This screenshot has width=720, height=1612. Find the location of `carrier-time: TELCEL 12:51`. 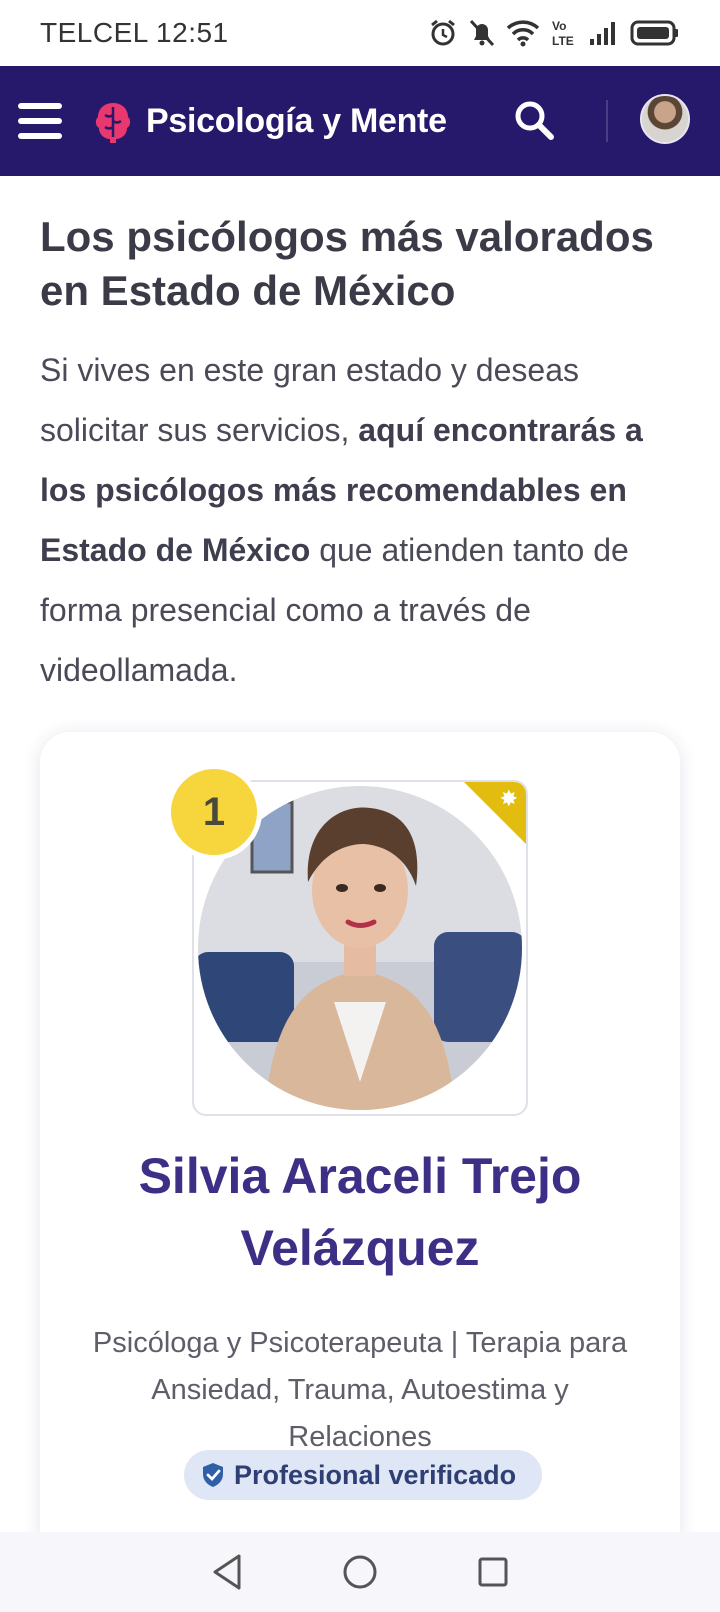

carrier-time: TELCEL 12:51 is located at coordinates (134, 32).